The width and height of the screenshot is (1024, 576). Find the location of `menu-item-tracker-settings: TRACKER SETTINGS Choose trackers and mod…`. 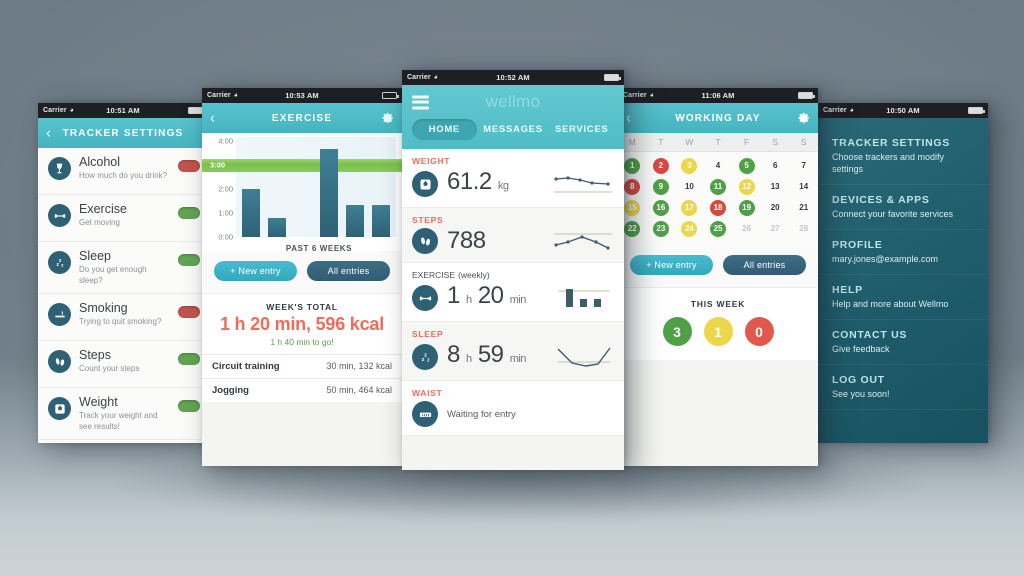

menu-item-tracker-settings: TRACKER SETTINGS Choose trackers and mod… is located at coordinates (903, 156).